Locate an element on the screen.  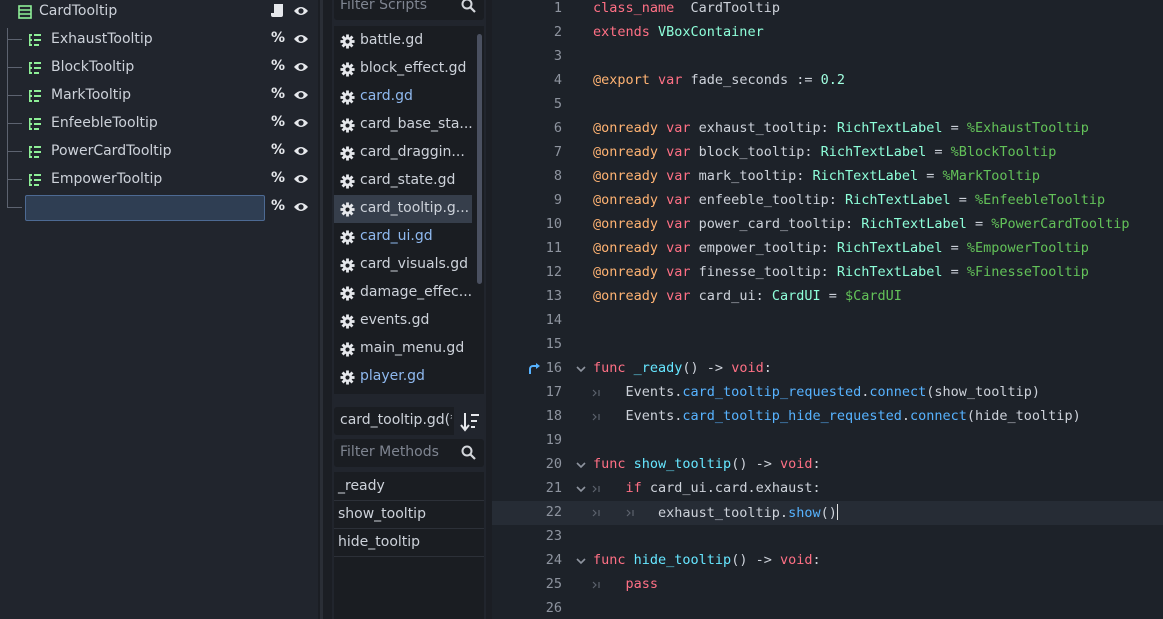
method-list-item: show_tooltip is located at coordinates (409, 514).